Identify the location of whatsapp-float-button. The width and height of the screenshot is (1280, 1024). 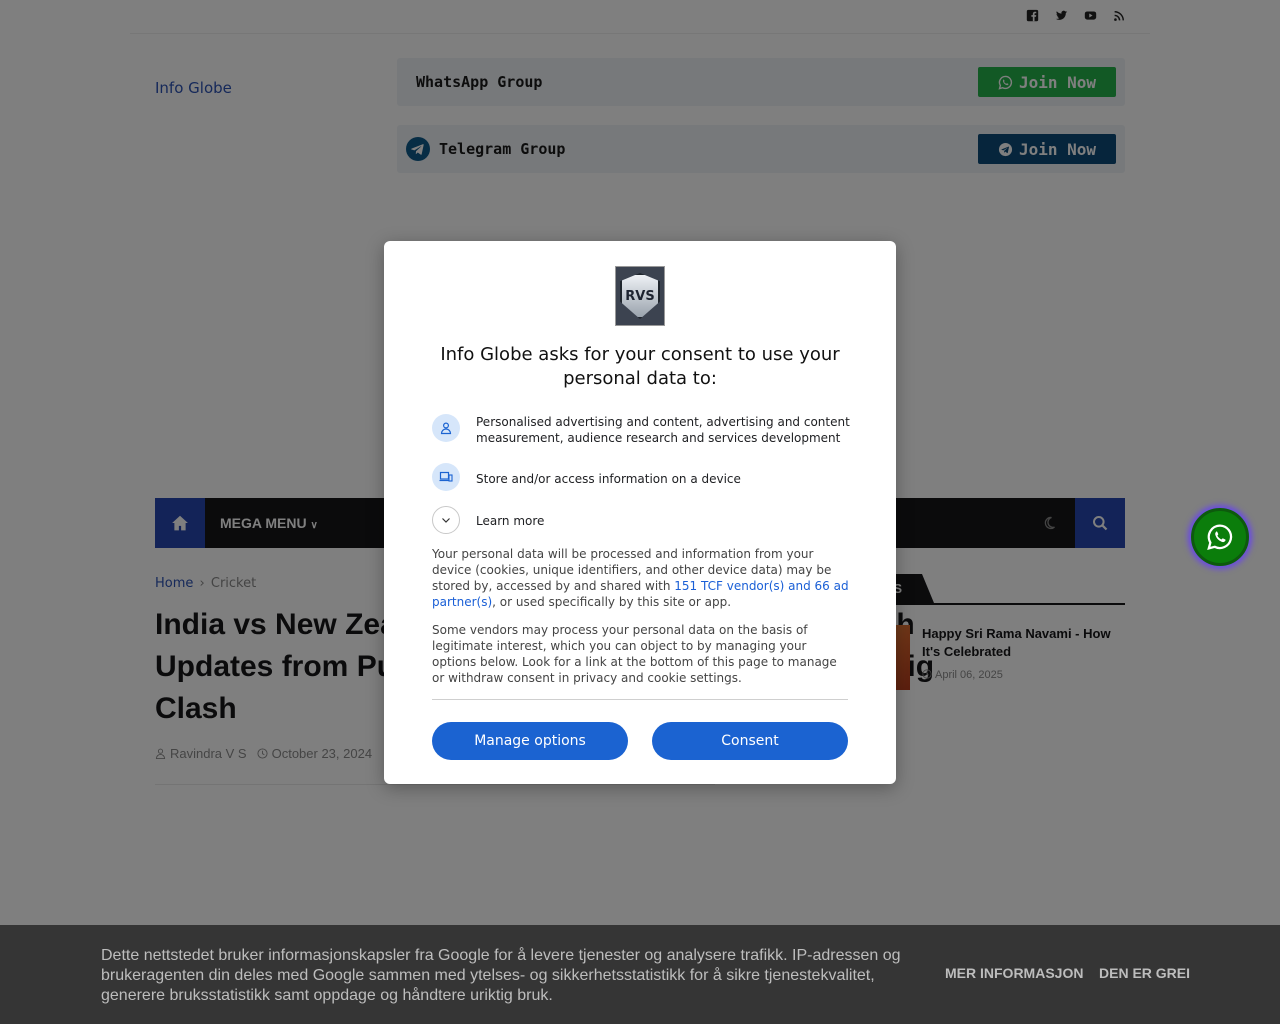
(1220, 537).